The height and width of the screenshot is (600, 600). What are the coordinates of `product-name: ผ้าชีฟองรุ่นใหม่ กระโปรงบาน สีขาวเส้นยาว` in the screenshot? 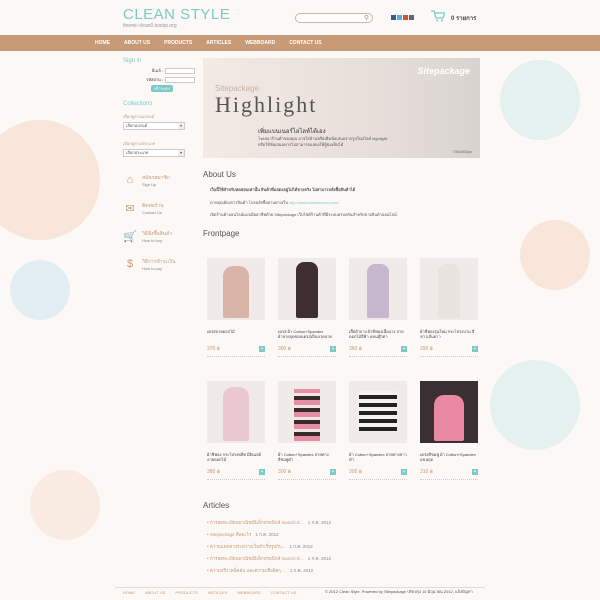 It's located at (449, 335).